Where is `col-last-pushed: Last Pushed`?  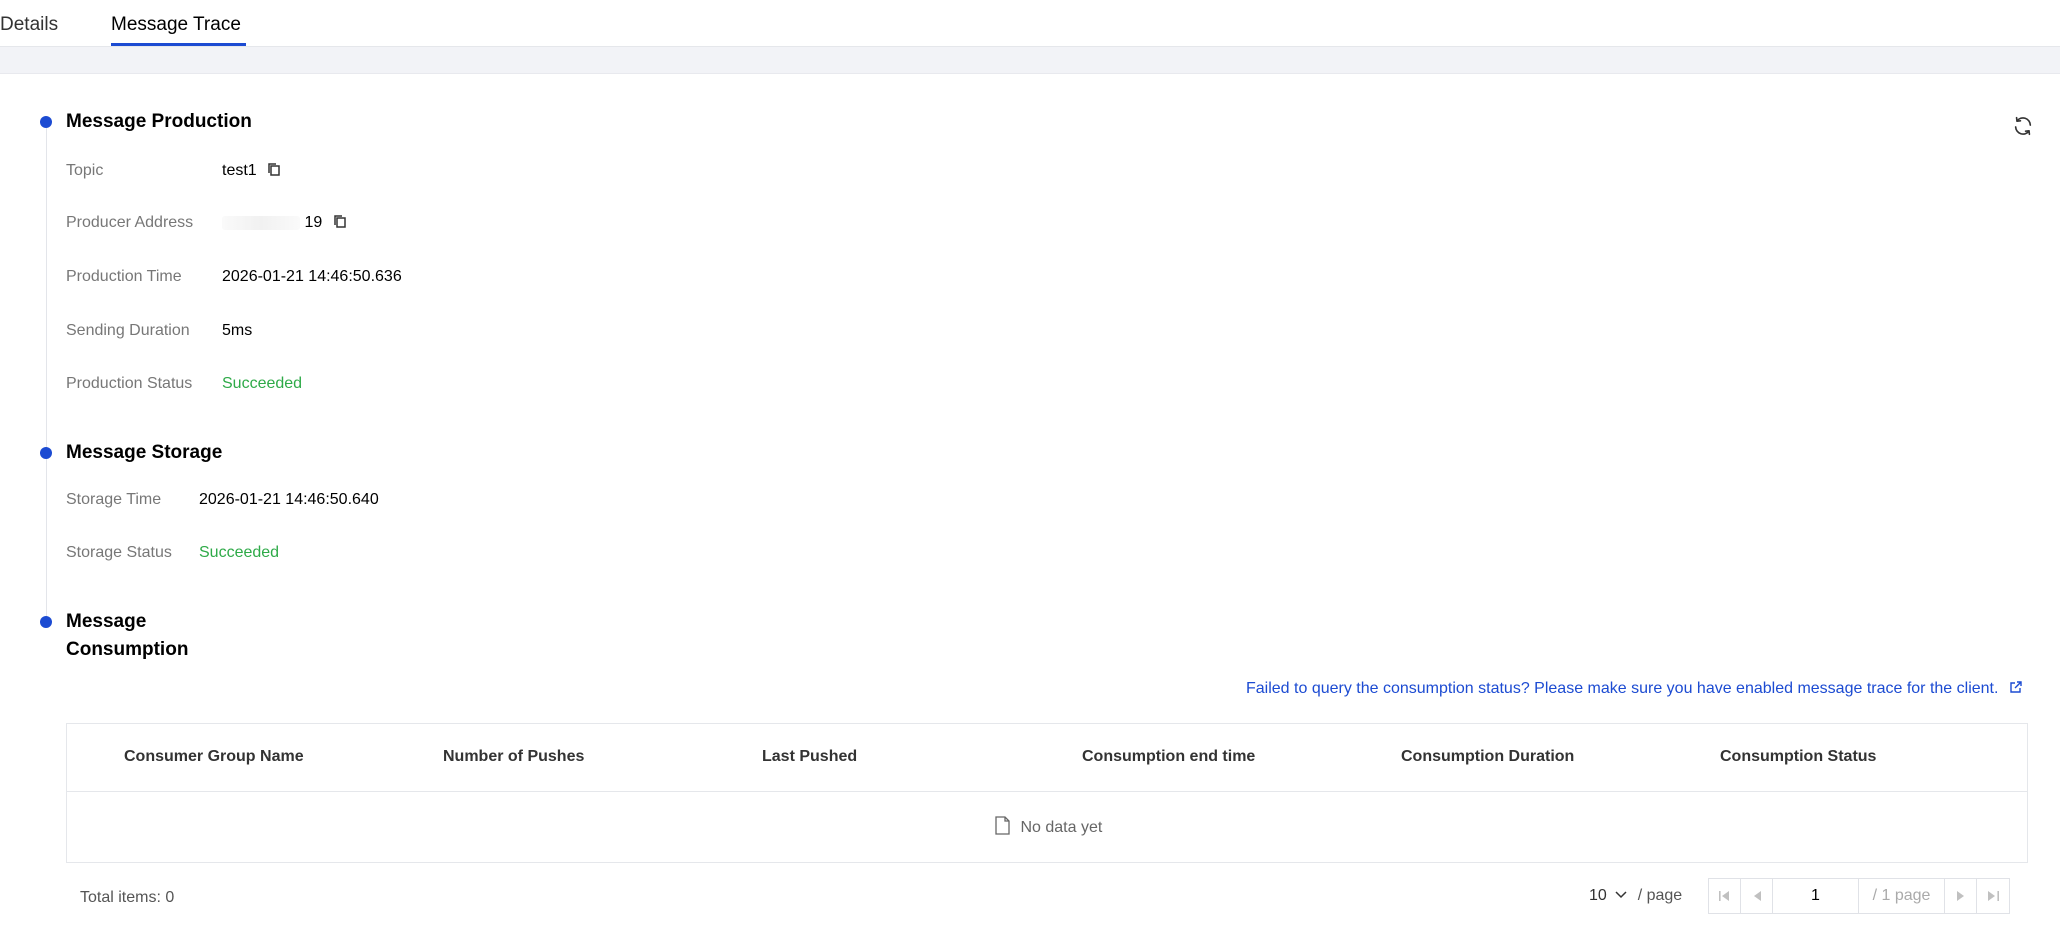
col-last-pushed: Last Pushed is located at coordinates (810, 756).